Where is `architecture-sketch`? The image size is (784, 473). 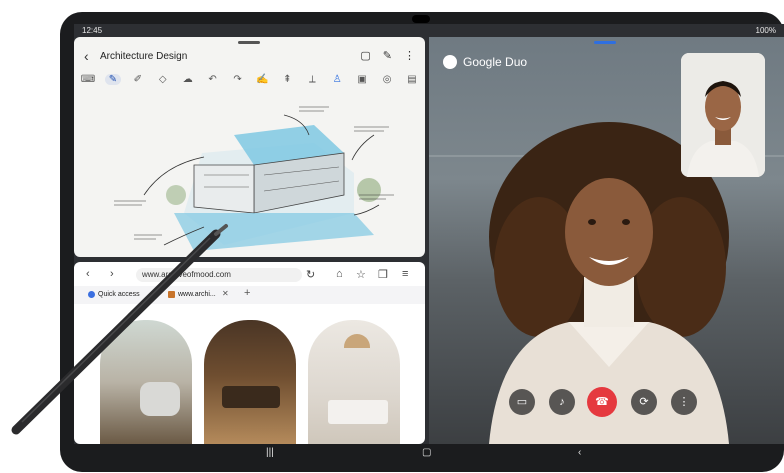 architecture-sketch is located at coordinates (254, 178).